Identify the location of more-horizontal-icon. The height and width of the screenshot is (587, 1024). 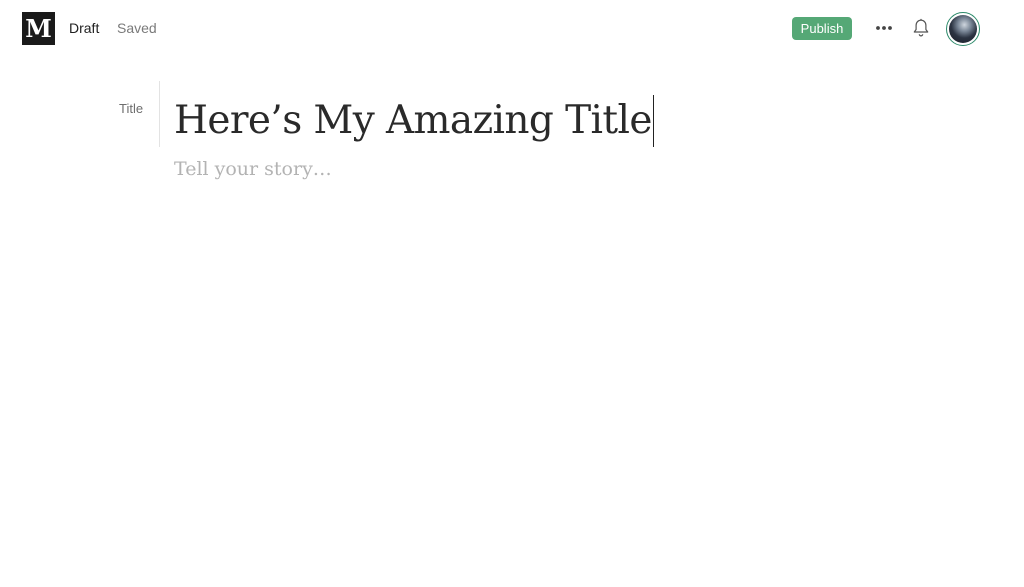
(884, 28).